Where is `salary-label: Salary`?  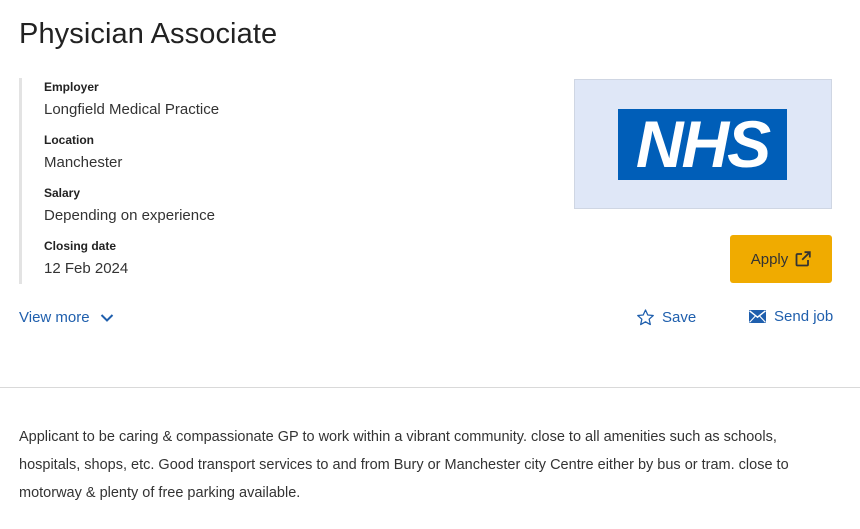
salary-label: Salary is located at coordinates (62, 193).